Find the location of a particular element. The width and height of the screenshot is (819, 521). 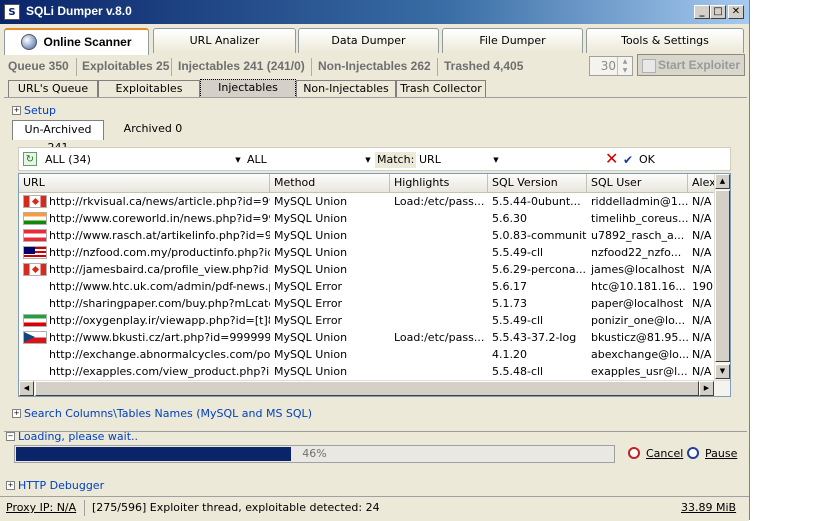

secondary-filter-select: ALL ▼ is located at coordinates (309, 160).